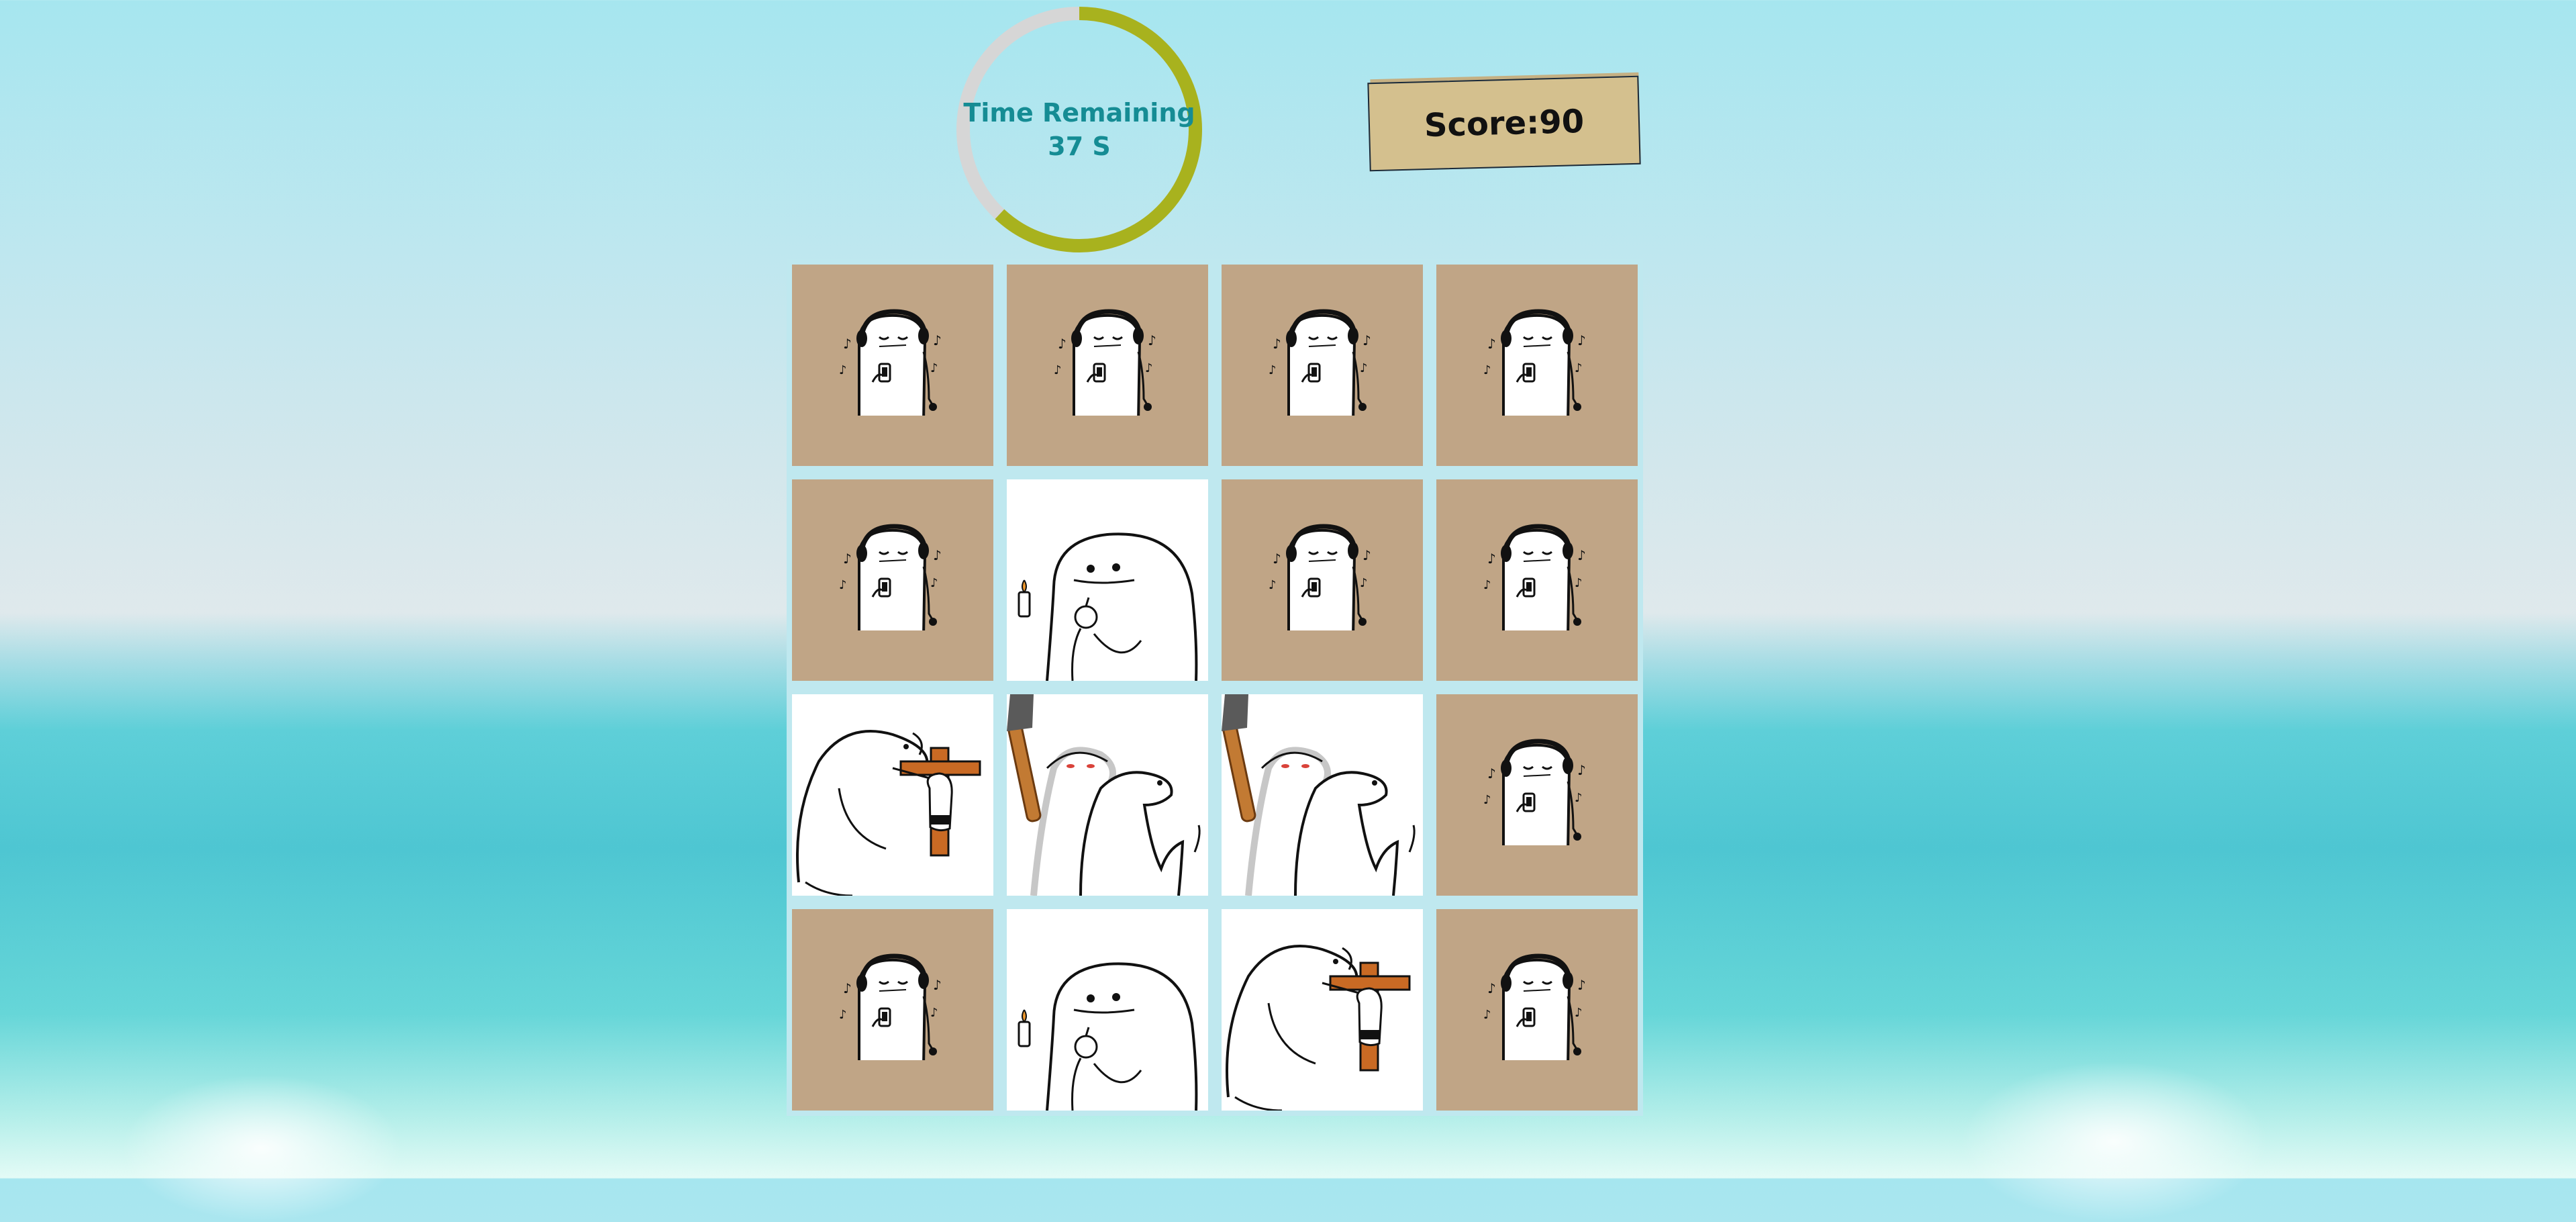  What do you see at coordinates (1079, 113) in the screenshot?
I see `timer-label: Time Remaining` at bounding box center [1079, 113].